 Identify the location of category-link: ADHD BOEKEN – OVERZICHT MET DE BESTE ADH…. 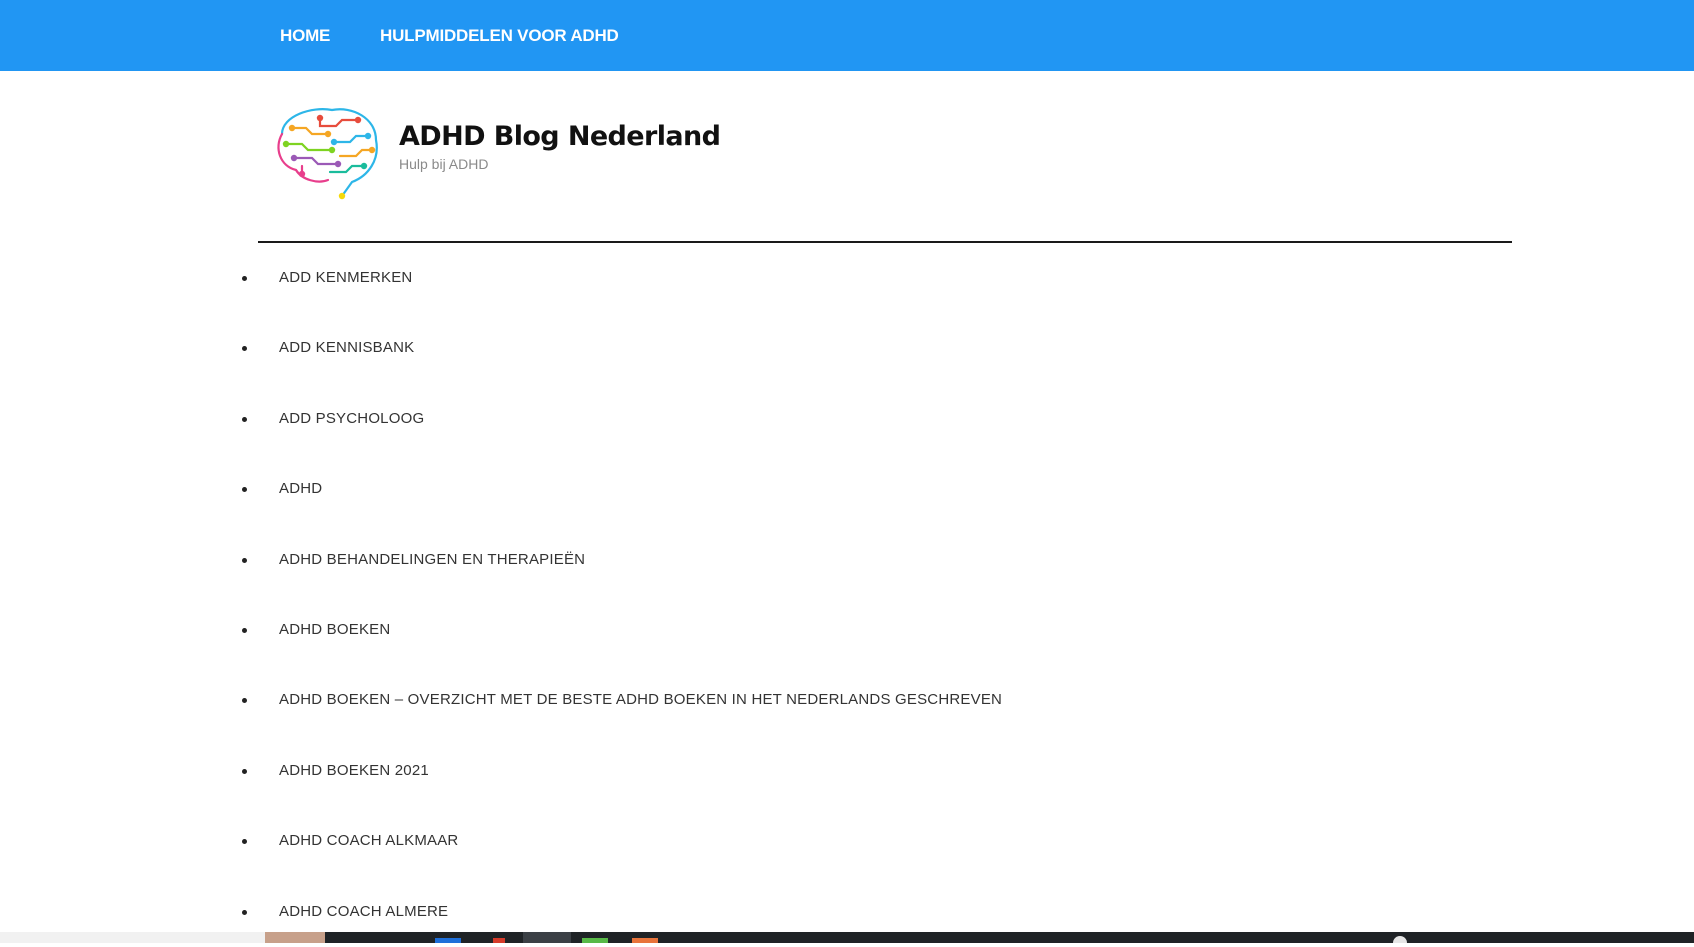
(640, 699).